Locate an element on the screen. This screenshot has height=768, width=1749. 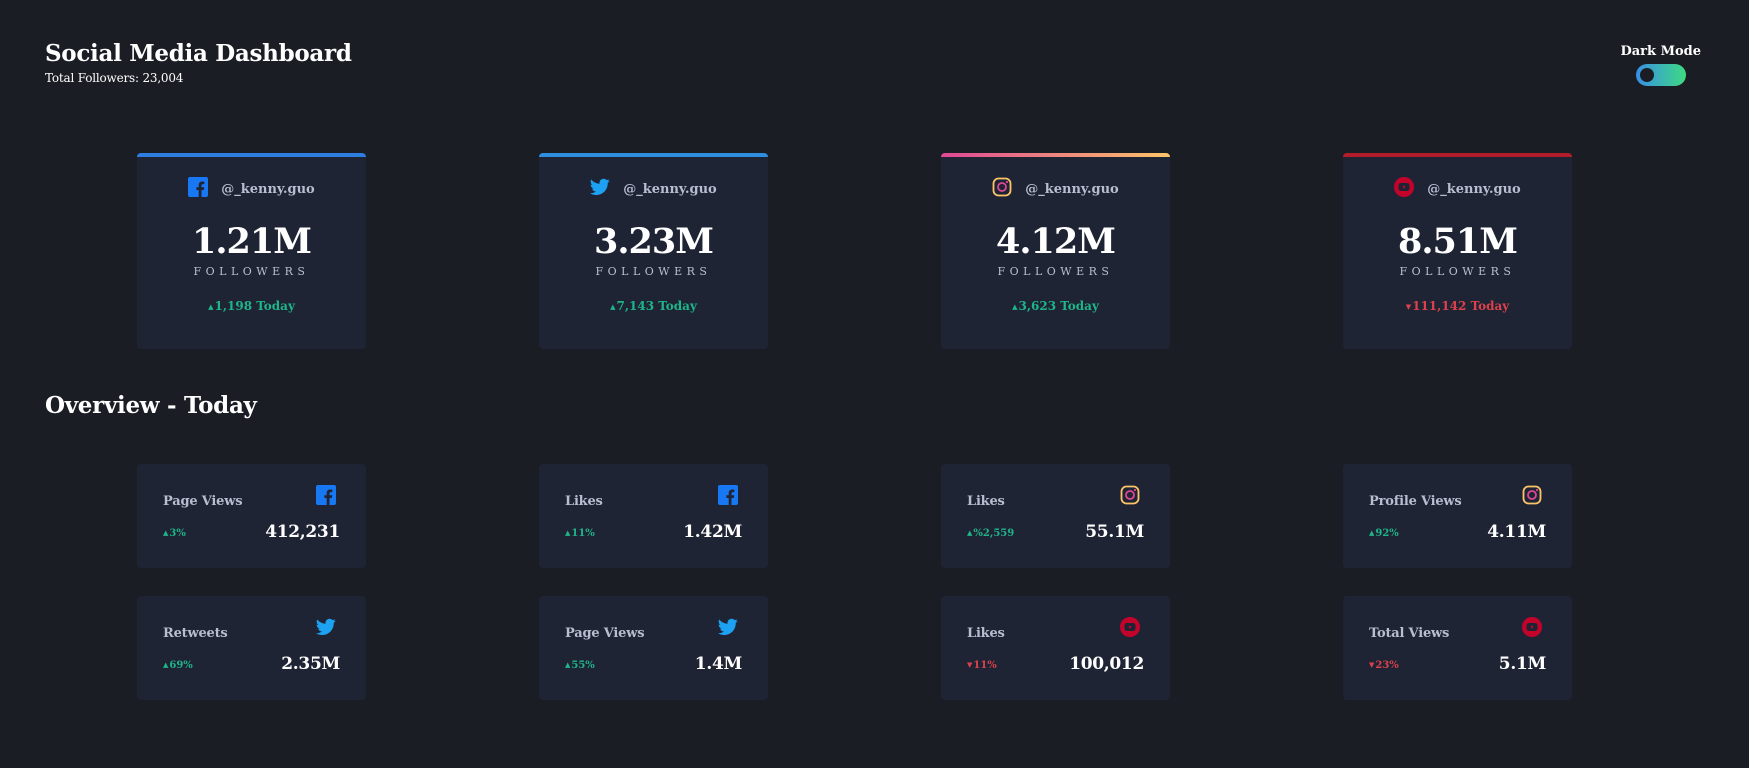
dark-mode-control: Dark Mode is located at coordinates (1660, 67).